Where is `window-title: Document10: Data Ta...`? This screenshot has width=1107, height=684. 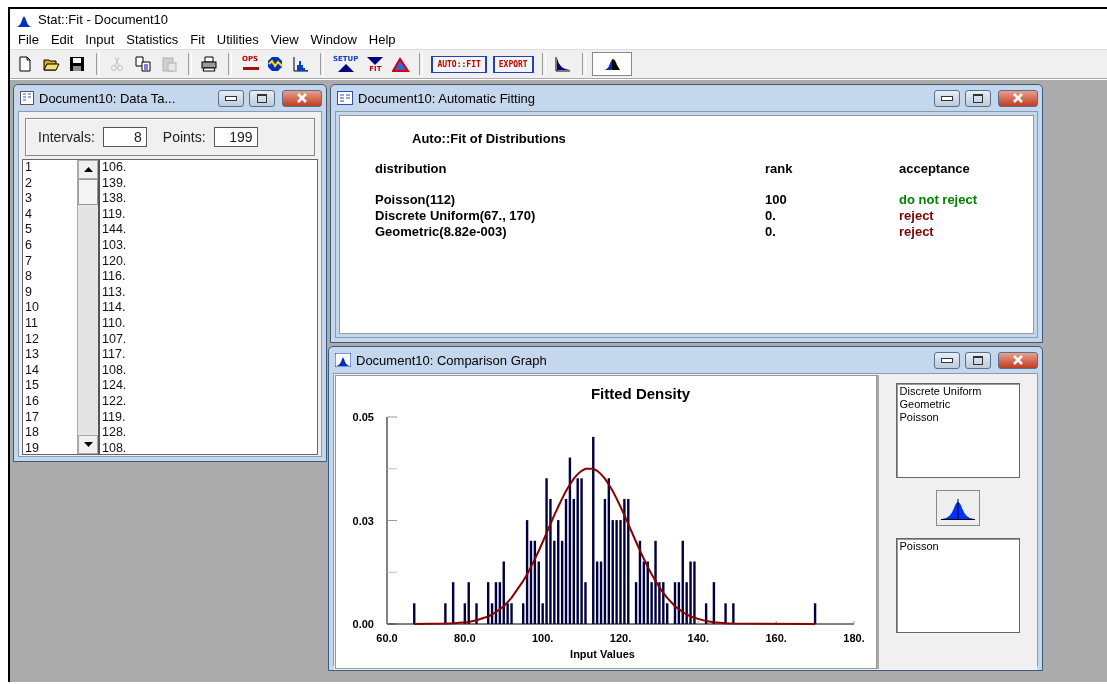 window-title: Document10: Data Ta... is located at coordinates (108, 98).